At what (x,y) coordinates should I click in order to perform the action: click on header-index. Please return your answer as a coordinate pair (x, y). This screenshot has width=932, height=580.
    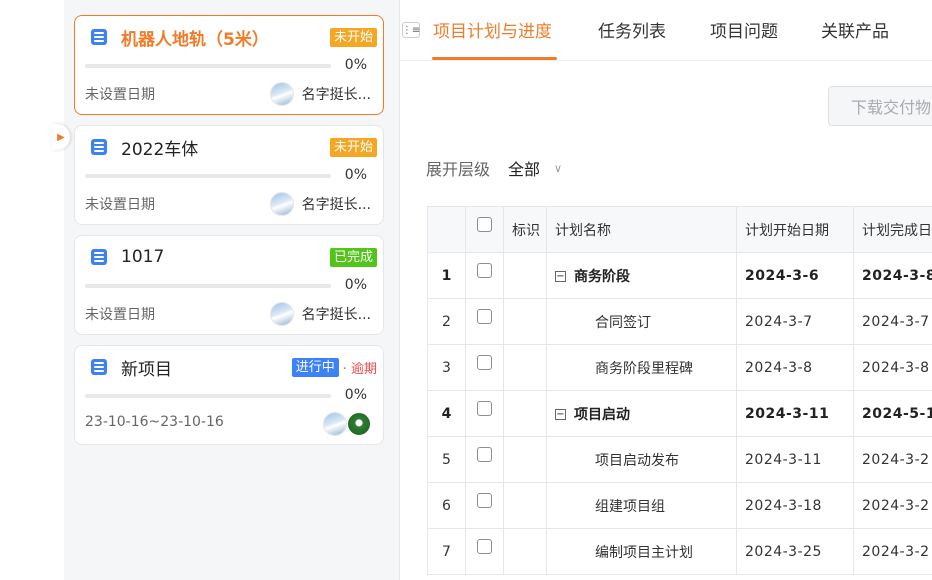
    Looking at the image, I should click on (446, 229).